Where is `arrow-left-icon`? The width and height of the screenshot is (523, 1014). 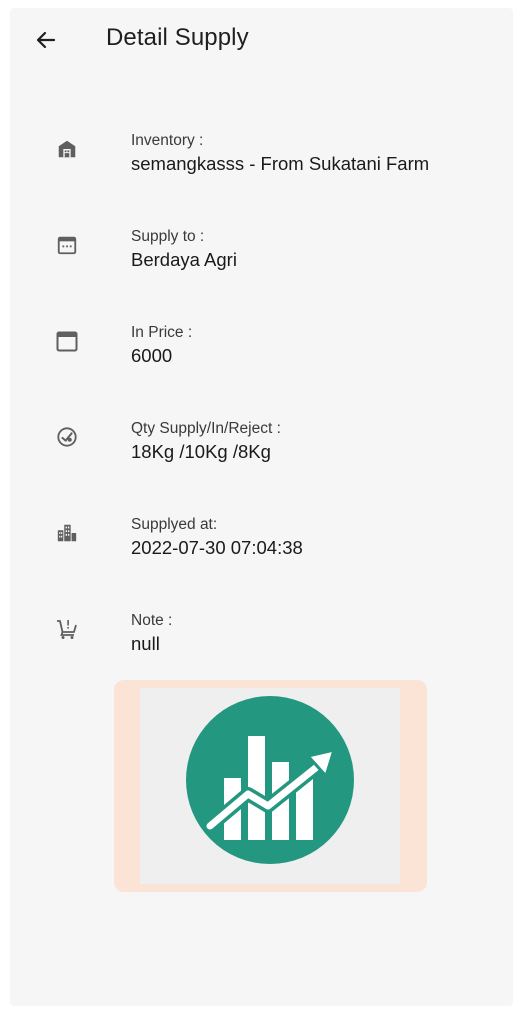
arrow-left-icon is located at coordinates (46, 40).